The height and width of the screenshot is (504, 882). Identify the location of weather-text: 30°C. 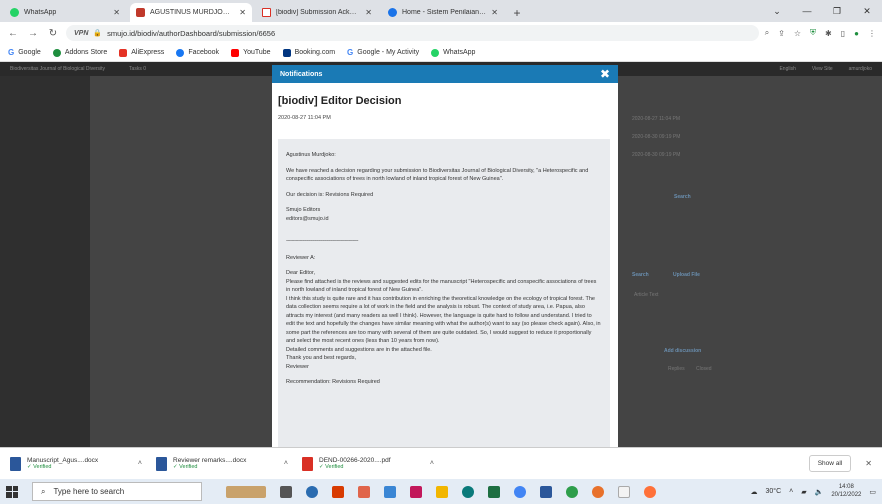
(774, 491).